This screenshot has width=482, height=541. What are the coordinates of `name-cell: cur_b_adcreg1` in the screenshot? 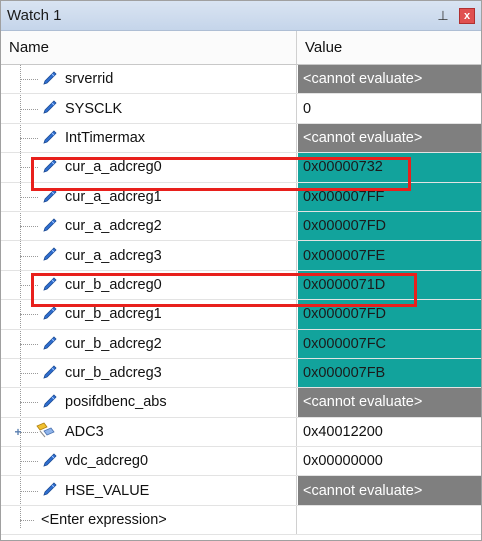 It's located at (149, 314).